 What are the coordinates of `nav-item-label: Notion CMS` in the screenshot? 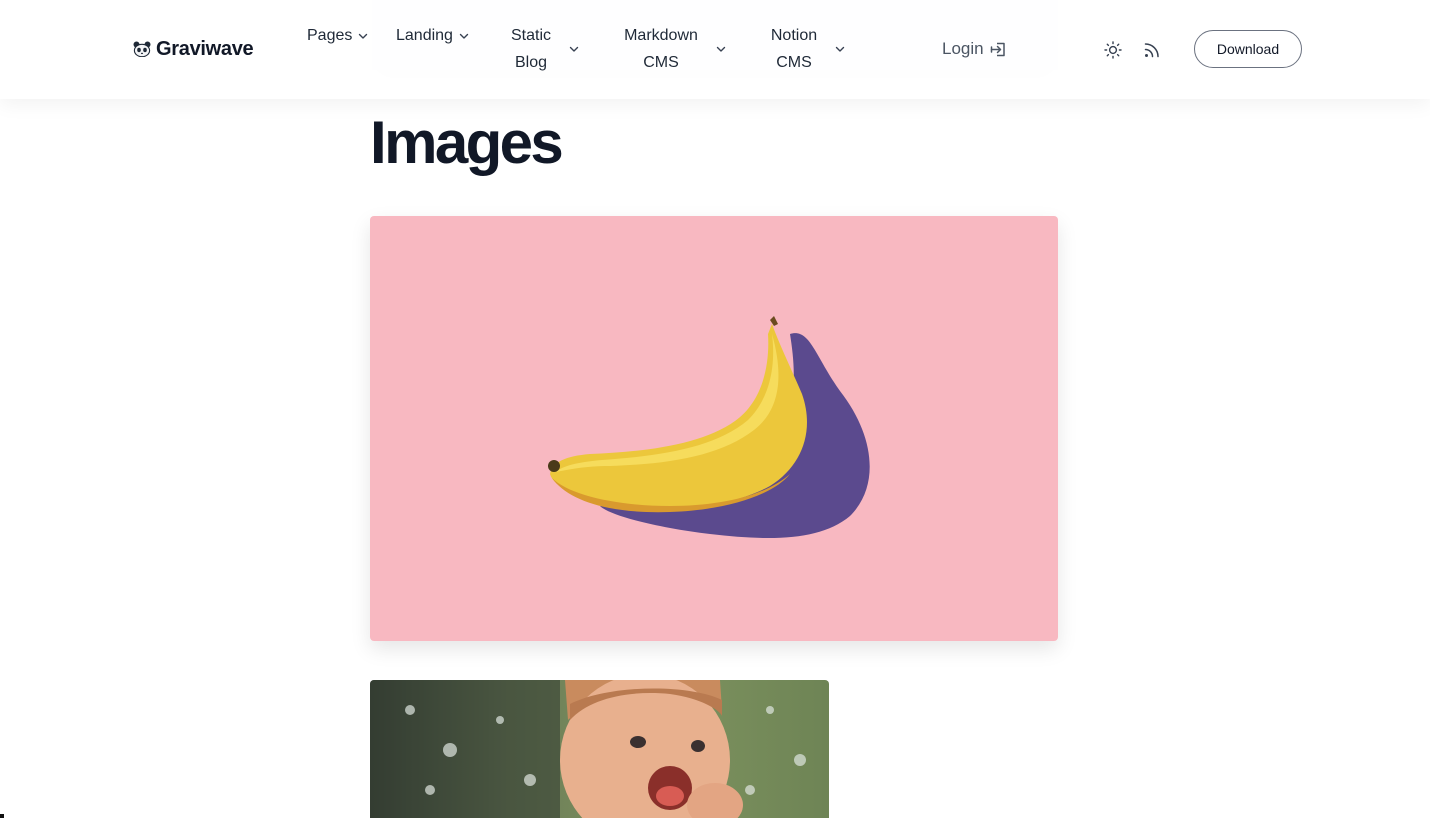 It's located at (794, 49).